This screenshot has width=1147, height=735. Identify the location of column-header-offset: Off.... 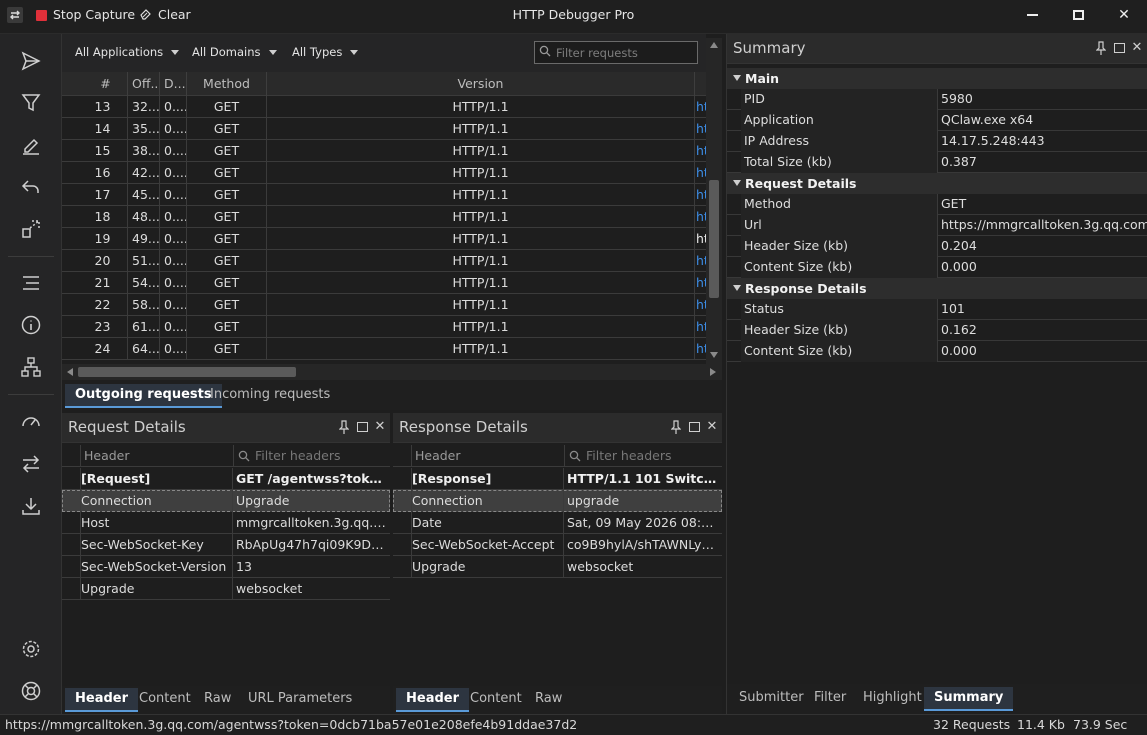
(144, 84).